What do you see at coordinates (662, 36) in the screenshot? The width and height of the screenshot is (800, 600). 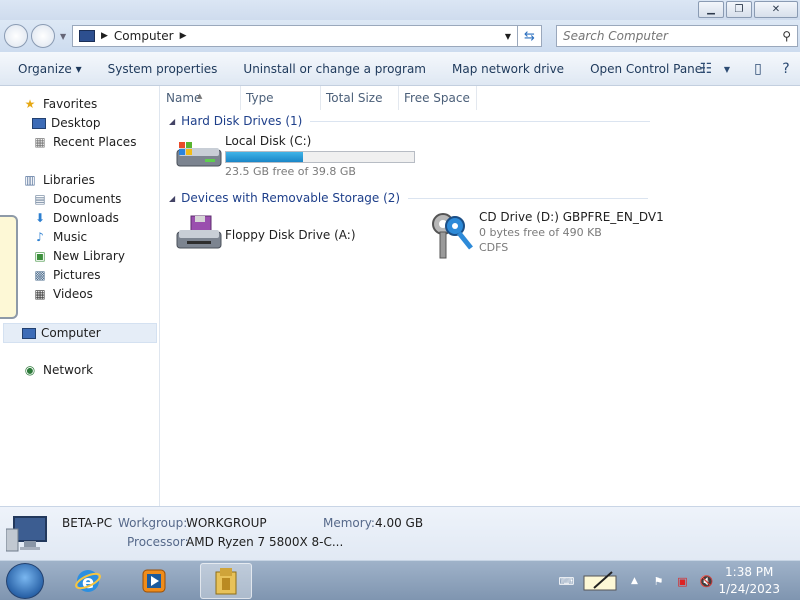 I see `search-input` at bounding box center [662, 36].